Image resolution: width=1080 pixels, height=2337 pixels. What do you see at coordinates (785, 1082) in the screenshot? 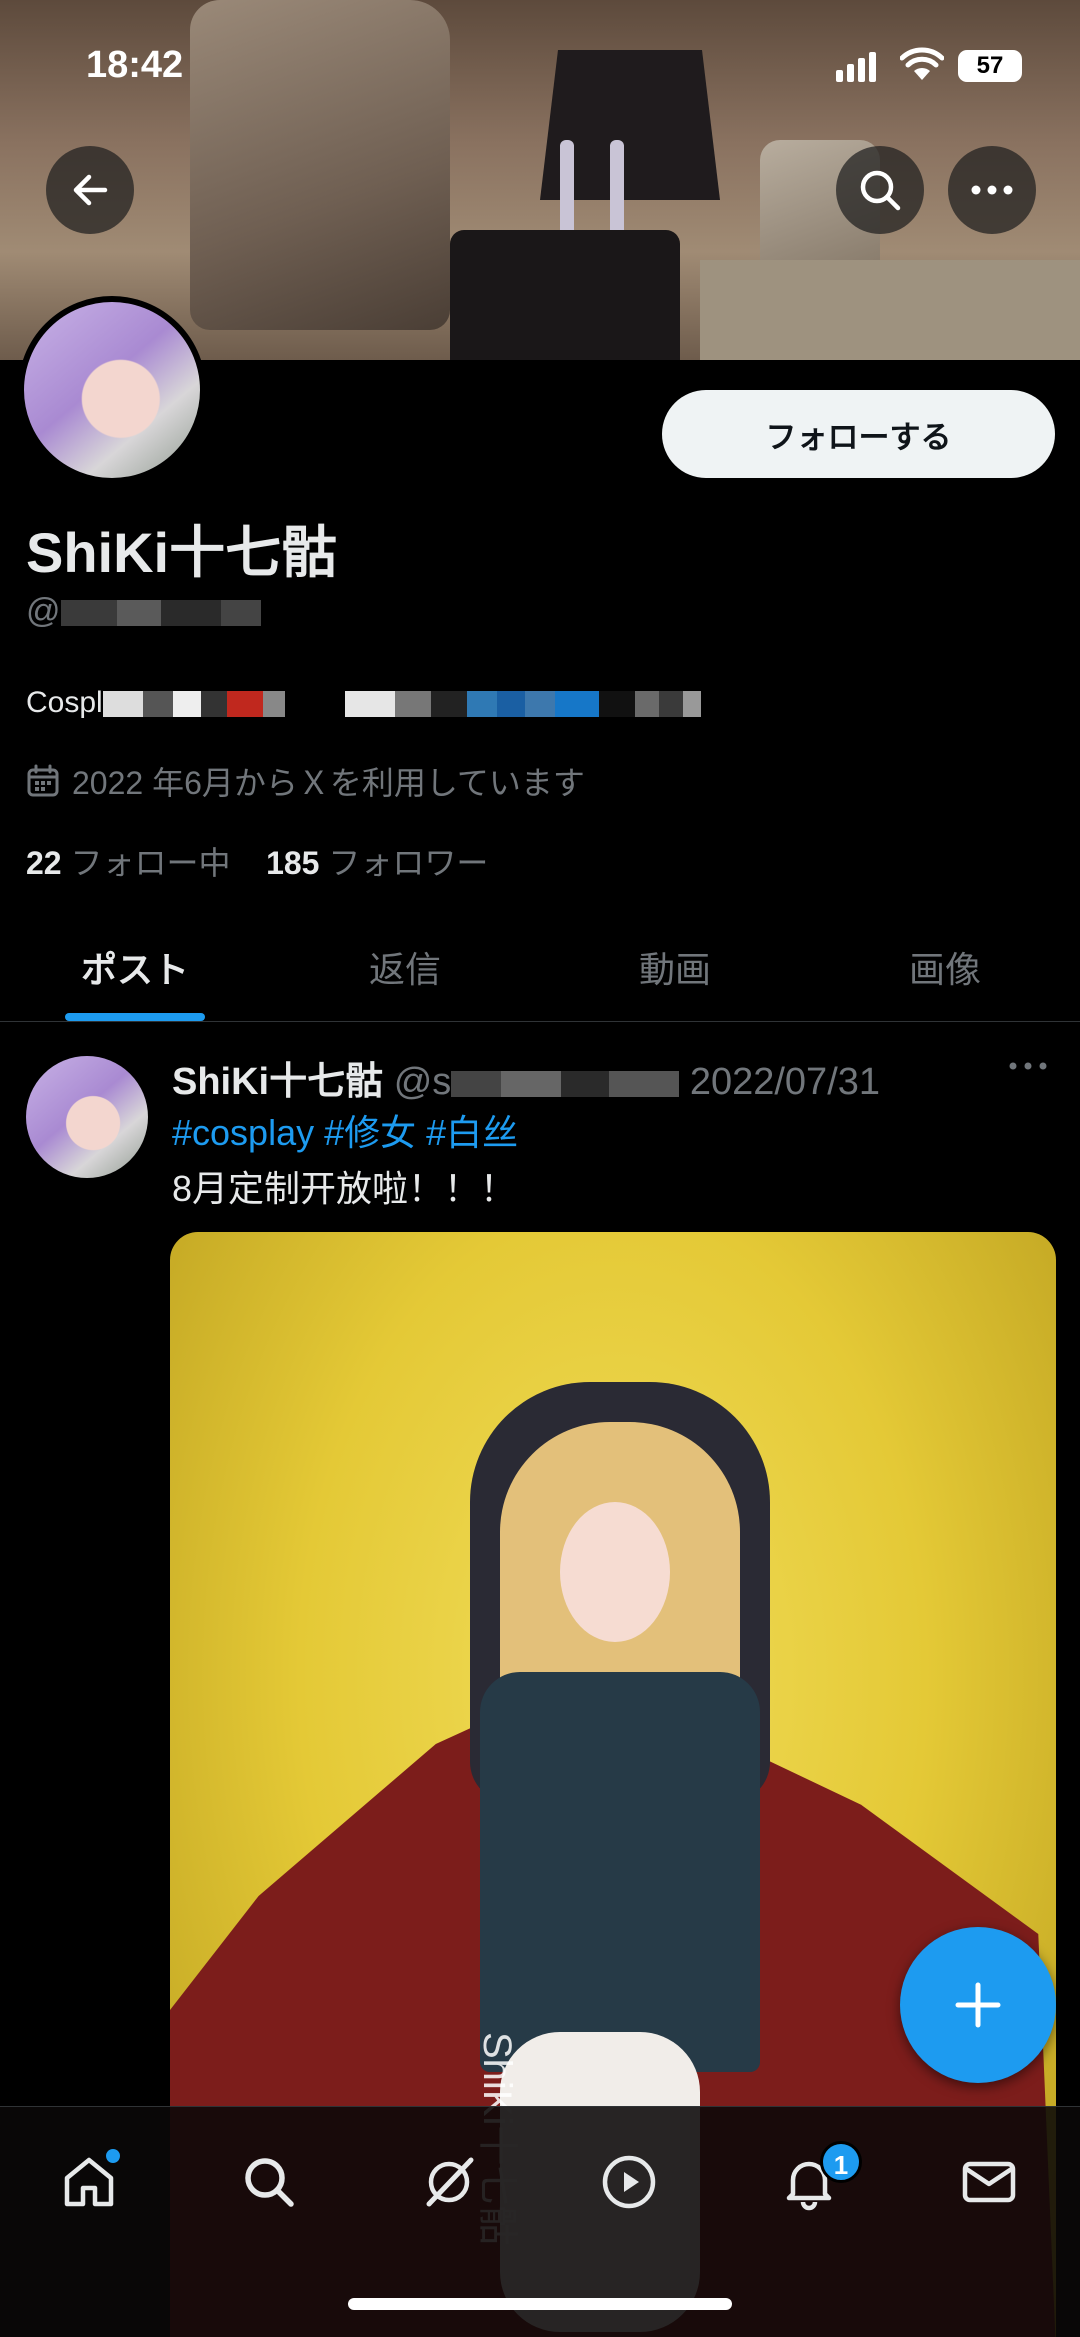
I see `post-date: 2022/07/31` at bounding box center [785, 1082].